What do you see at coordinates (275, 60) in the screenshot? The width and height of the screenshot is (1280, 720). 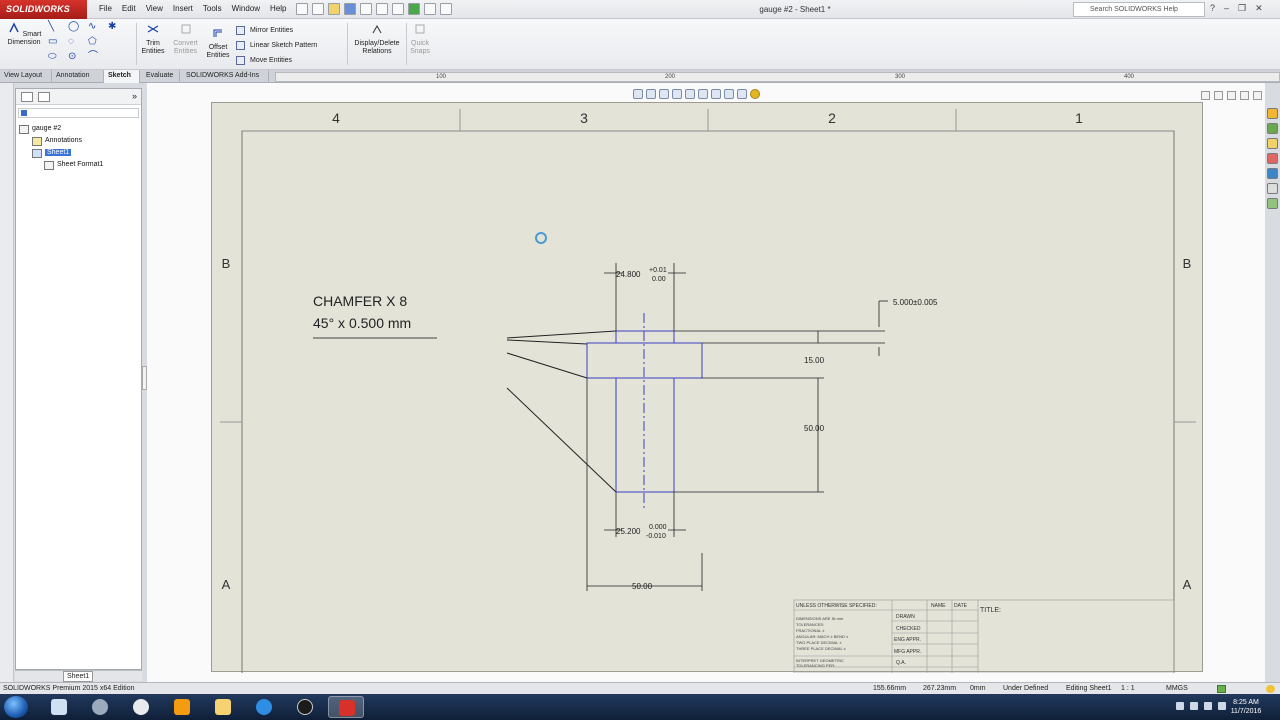 I see `move-entities-item: Move Entities` at bounding box center [275, 60].